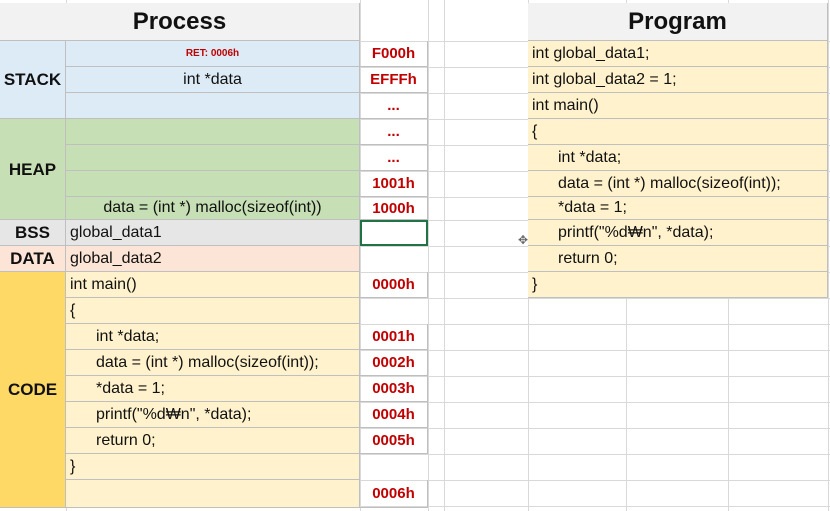  Describe the element at coordinates (213, 208) in the screenshot. I see `heap-cell-malloc: data = (int *) malloc(sizeof(int))` at that location.